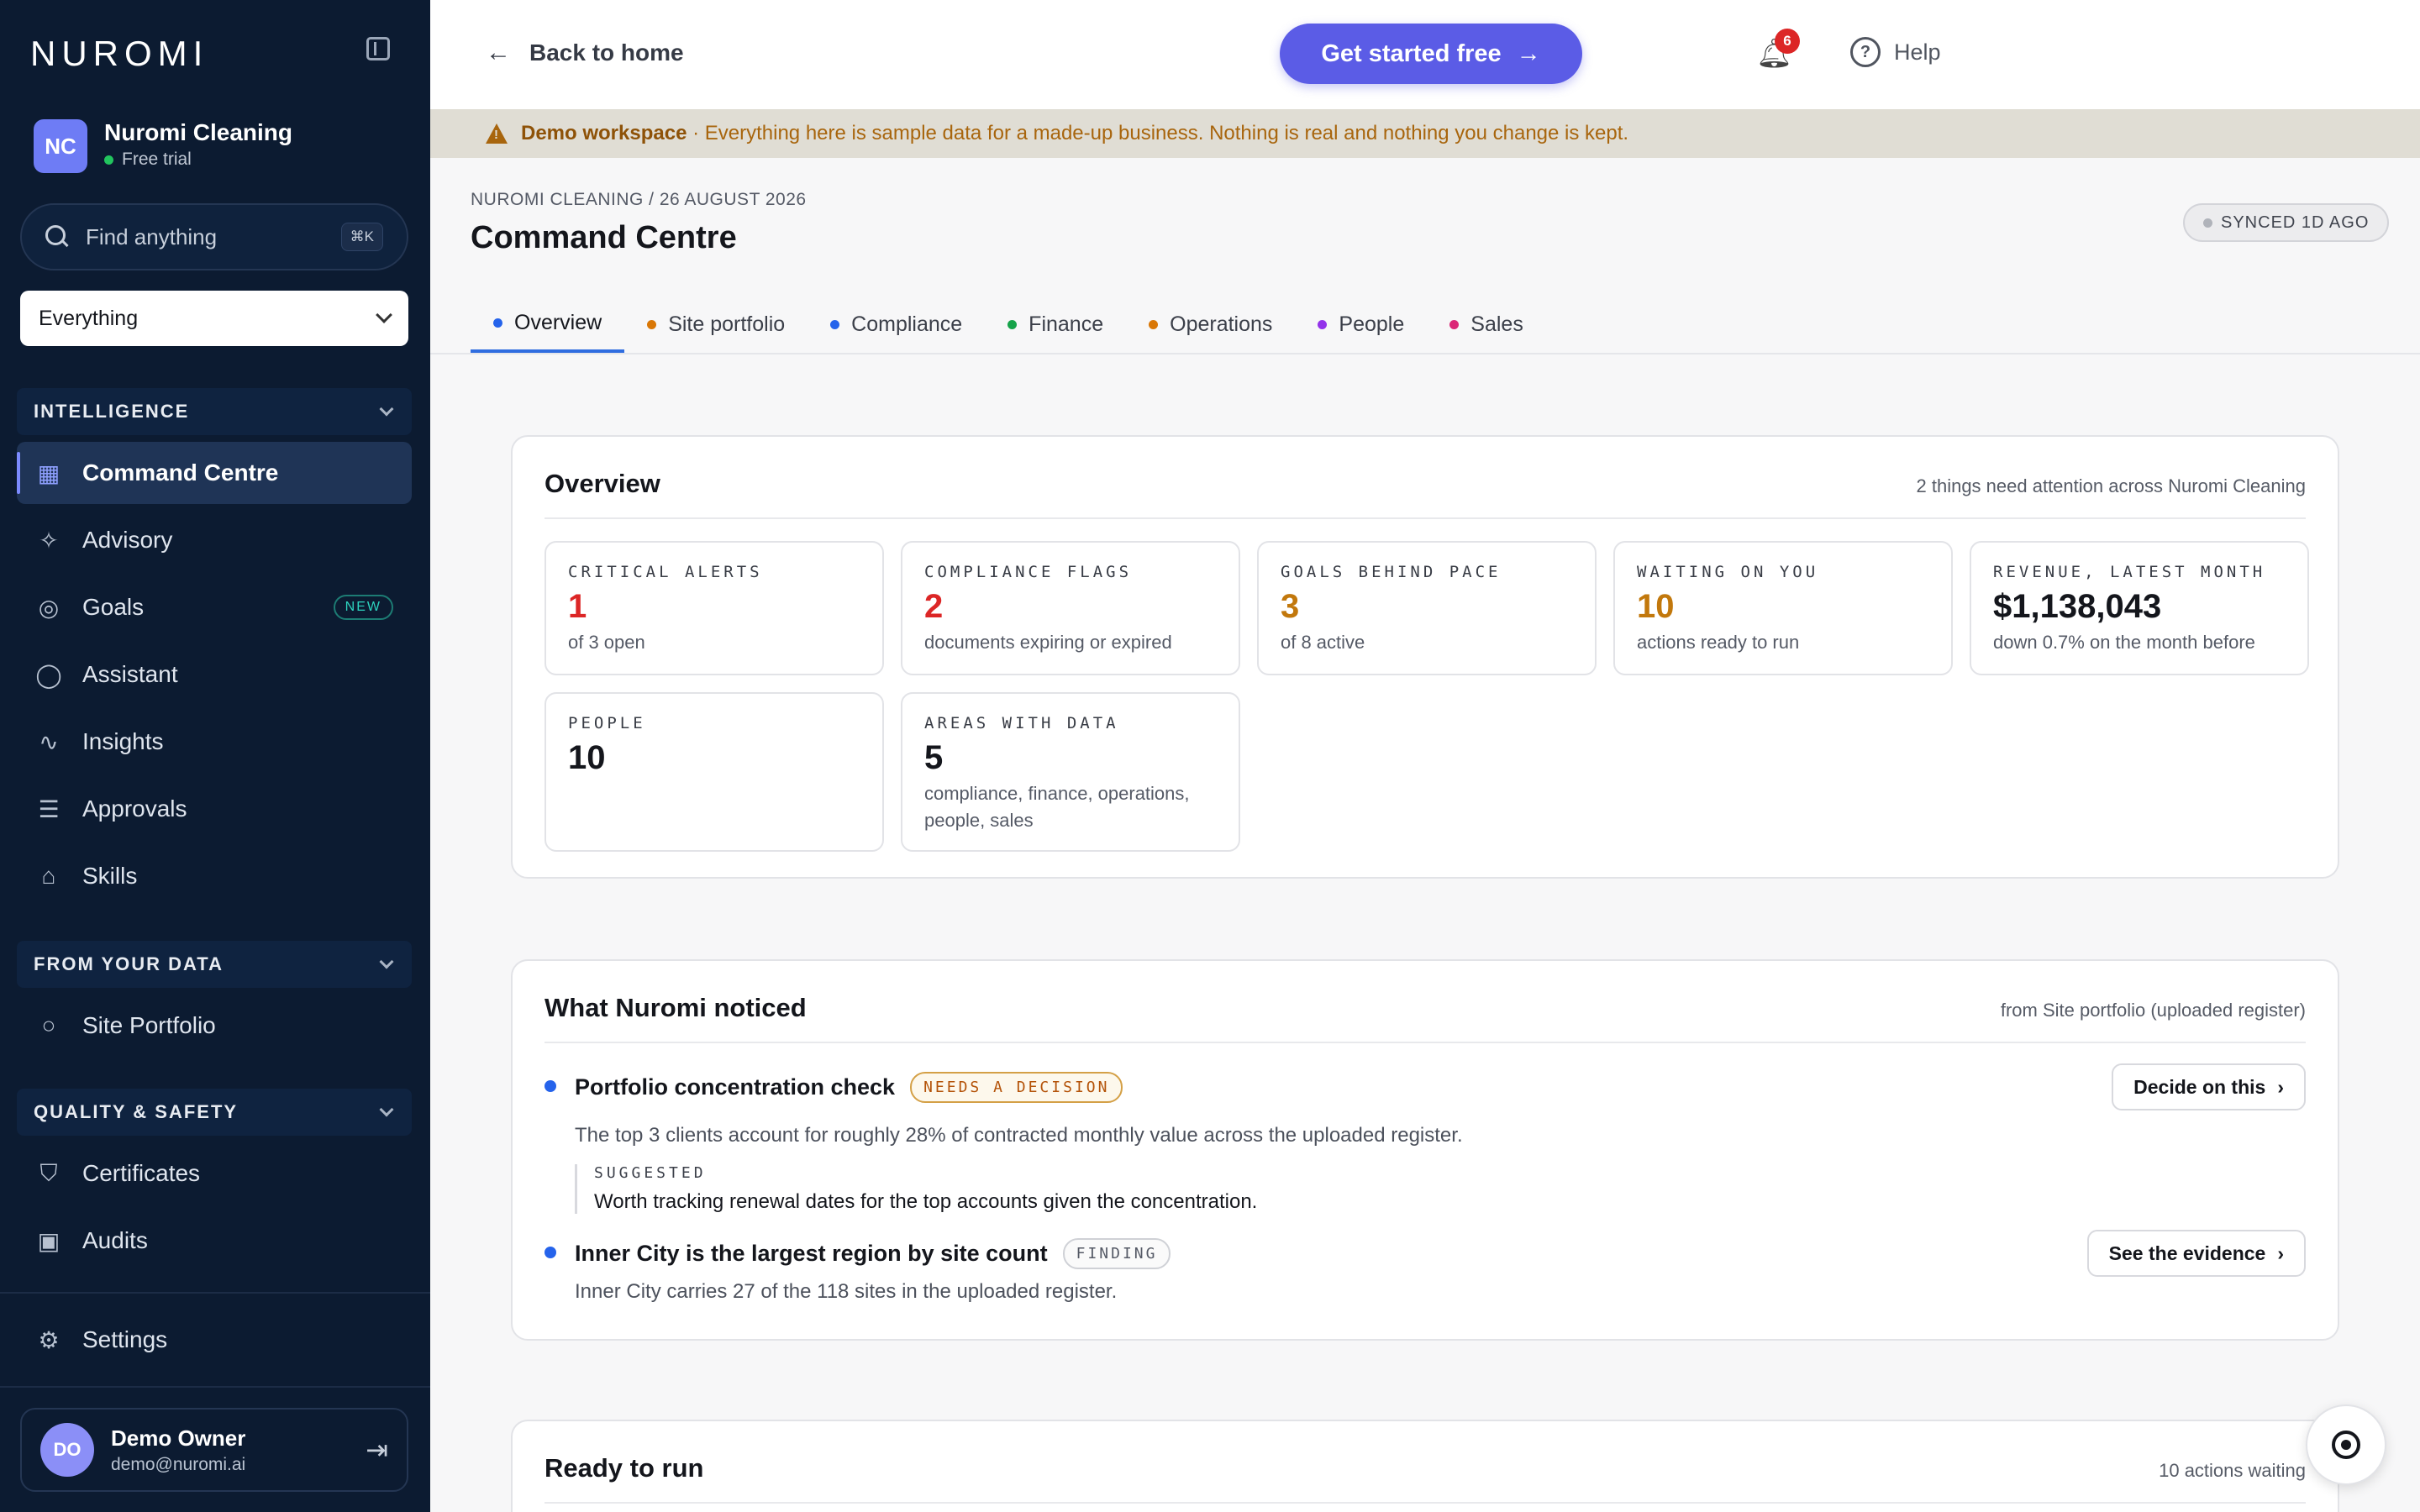 The height and width of the screenshot is (1512, 2420). What do you see at coordinates (214, 236) in the screenshot?
I see `search-input: Find anything ⌘K` at bounding box center [214, 236].